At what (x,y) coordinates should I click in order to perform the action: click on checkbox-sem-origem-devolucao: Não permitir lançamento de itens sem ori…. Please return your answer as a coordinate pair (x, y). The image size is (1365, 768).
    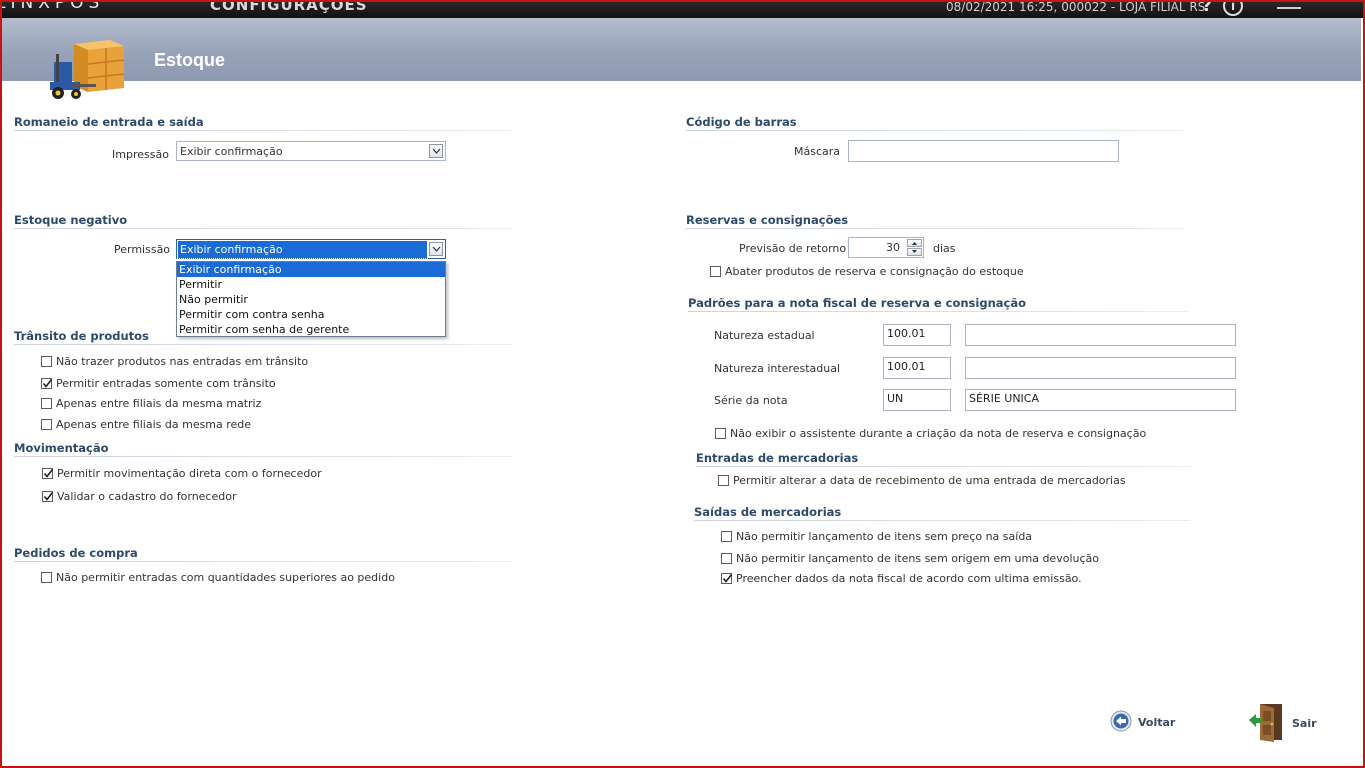
    Looking at the image, I should click on (910, 558).